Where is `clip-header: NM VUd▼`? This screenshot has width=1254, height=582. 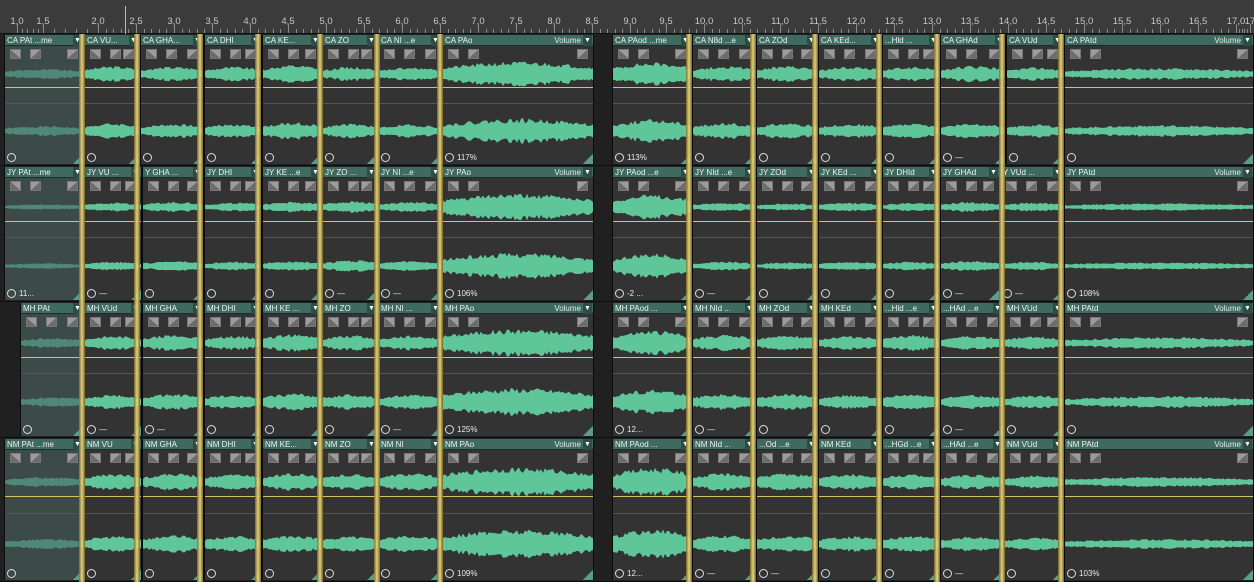
clip-header: NM VUd▼ is located at coordinates (1034, 444).